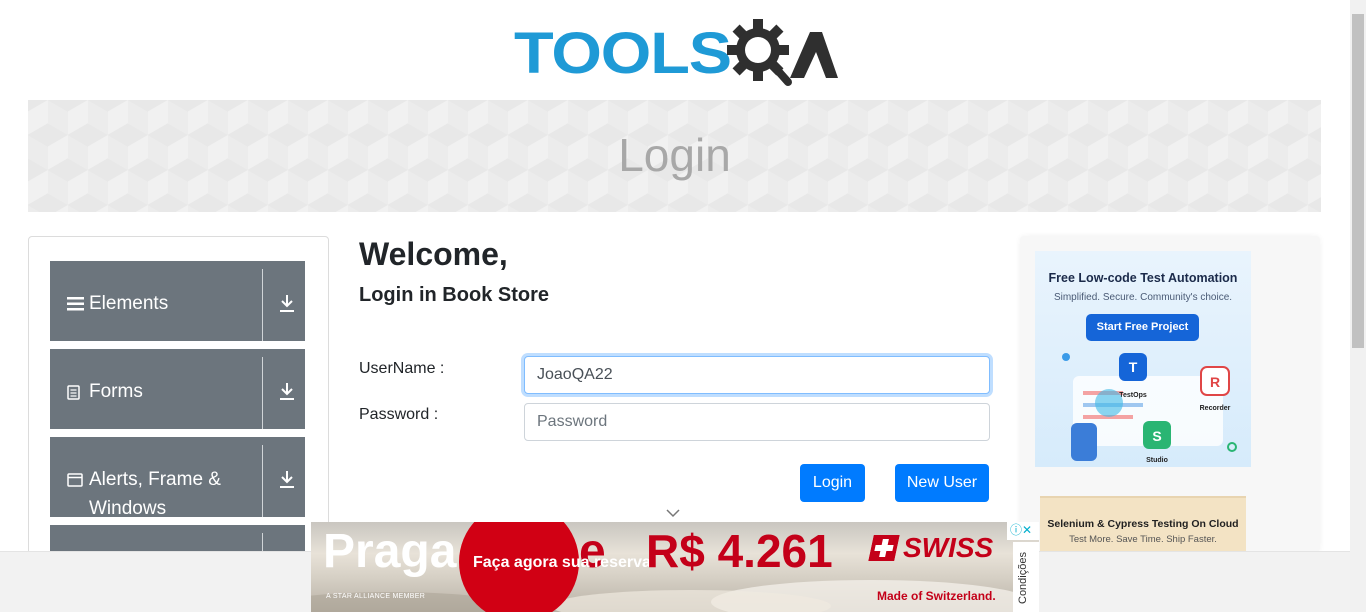 Image resolution: width=1366 pixels, height=612 pixels. What do you see at coordinates (390, 551) in the screenshot?
I see `ad-city: Praga` at bounding box center [390, 551].